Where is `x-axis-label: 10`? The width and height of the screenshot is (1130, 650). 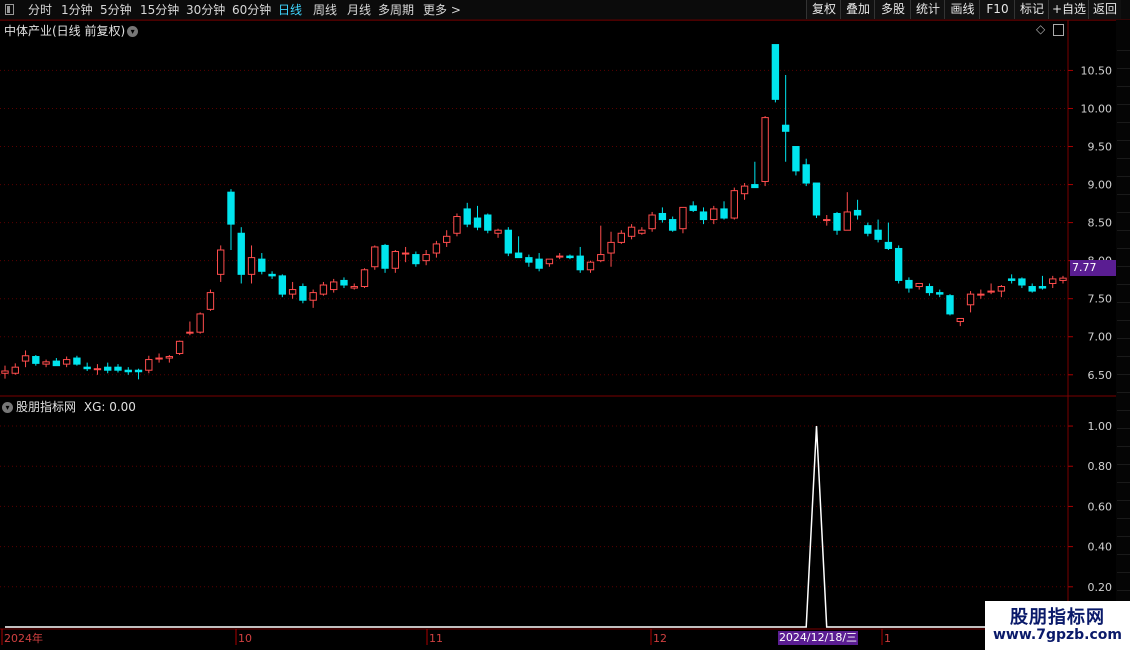
x-axis-label: 10 is located at coordinates (245, 638).